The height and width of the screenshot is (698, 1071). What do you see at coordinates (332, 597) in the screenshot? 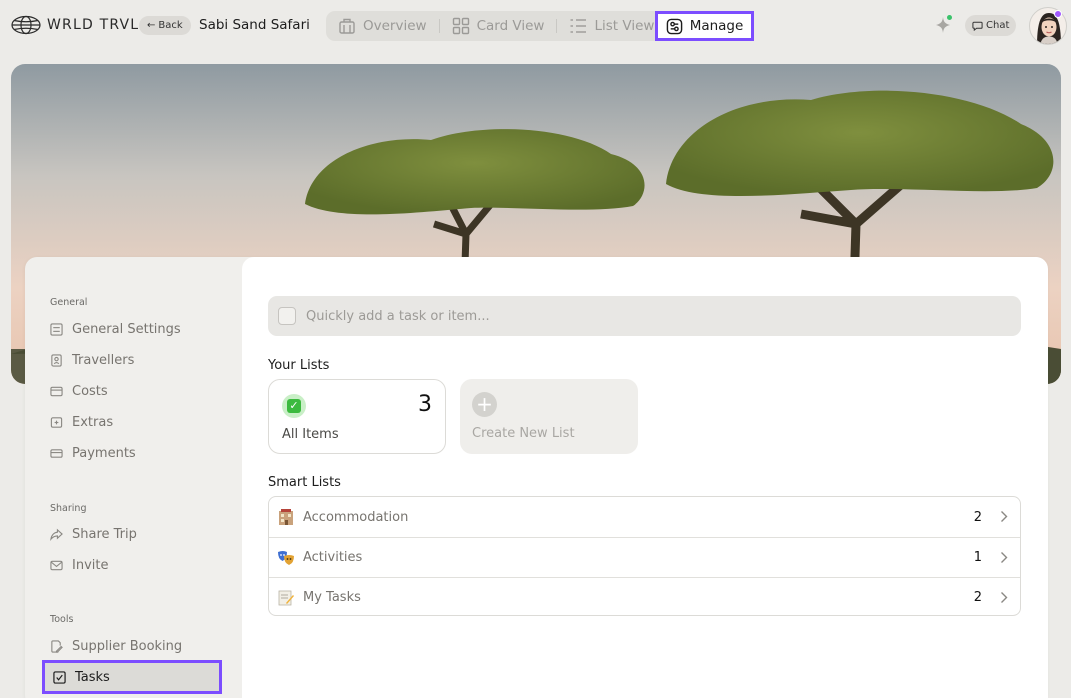
I see `smart-list-label: My Tasks` at bounding box center [332, 597].